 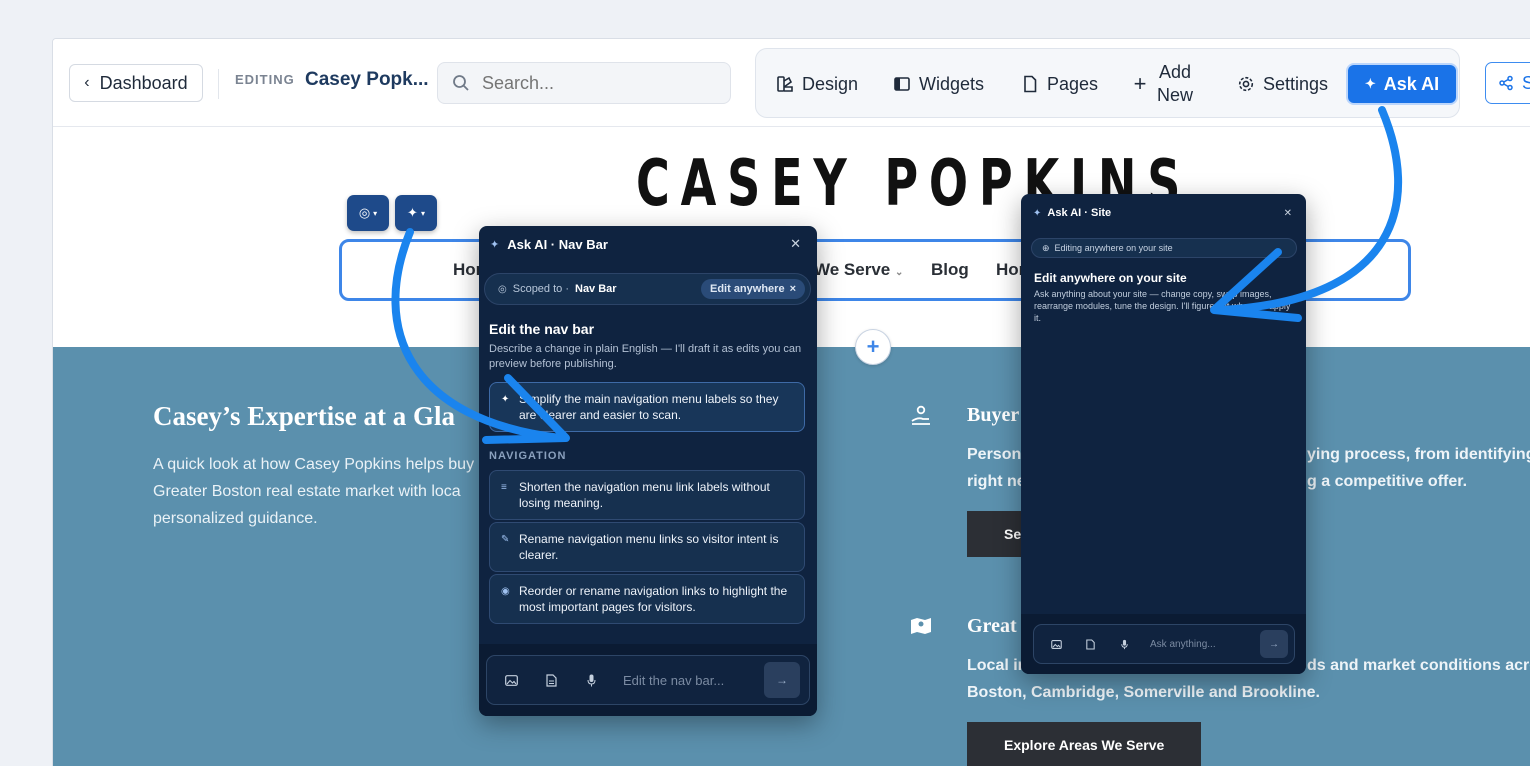 I want to click on chevron-down-icon: ⌄, so click(x=899, y=272).